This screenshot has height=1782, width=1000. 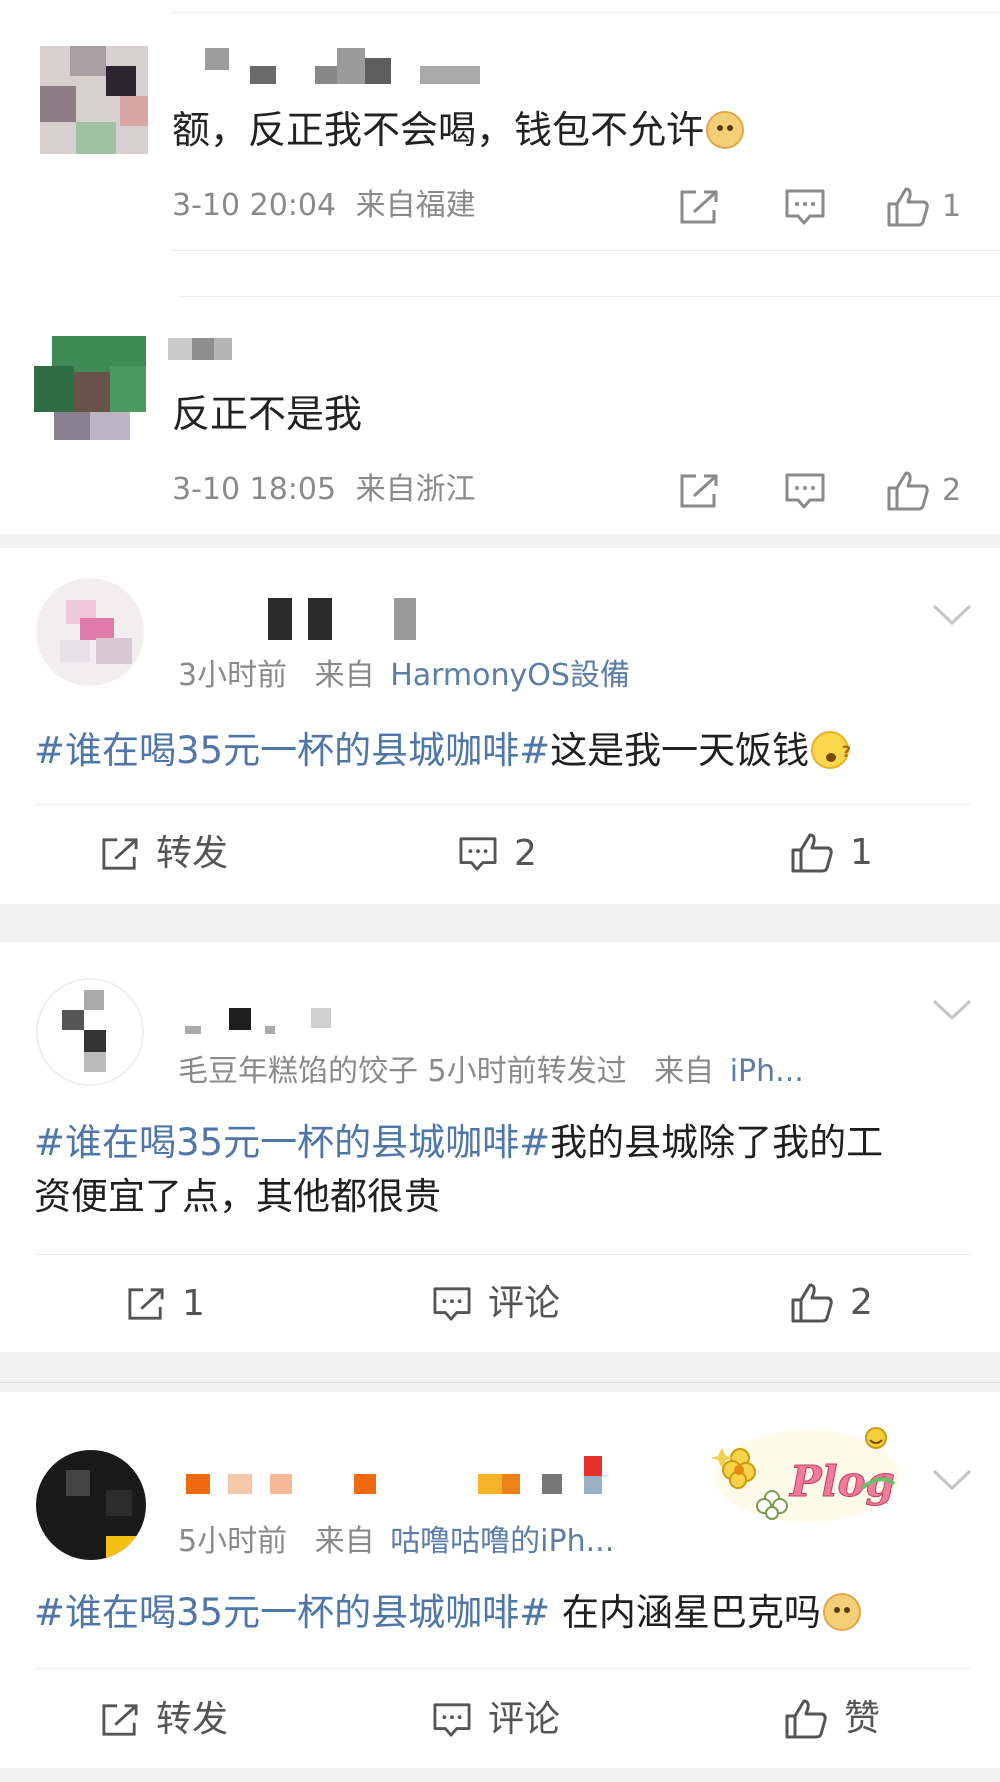 I want to click on comment-text: 反正不是我, so click(x=267, y=414).